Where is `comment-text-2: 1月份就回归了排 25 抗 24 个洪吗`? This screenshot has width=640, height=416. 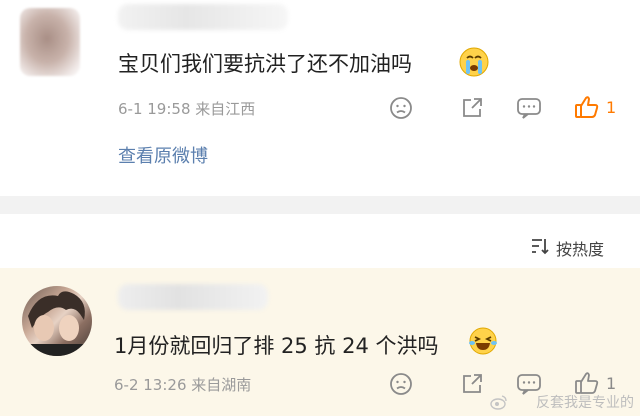
comment-text-2: 1月份就回归了排 25 抗 24 个洪吗 is located at coordinates (276, 346).